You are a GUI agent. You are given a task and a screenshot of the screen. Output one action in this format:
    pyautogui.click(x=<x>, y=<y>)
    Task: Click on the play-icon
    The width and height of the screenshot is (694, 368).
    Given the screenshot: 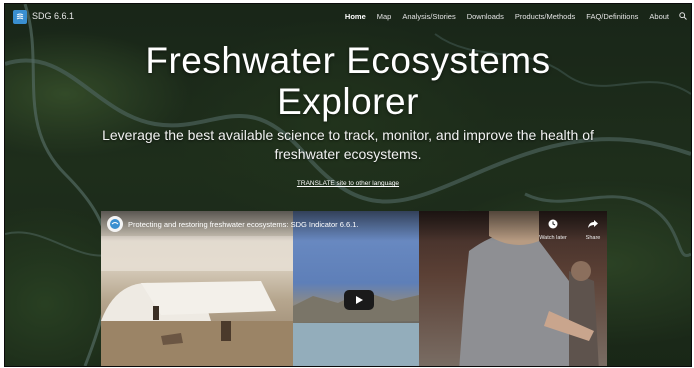 What is the action you would take?
    pyautogui.click(x=359, y=300)
    